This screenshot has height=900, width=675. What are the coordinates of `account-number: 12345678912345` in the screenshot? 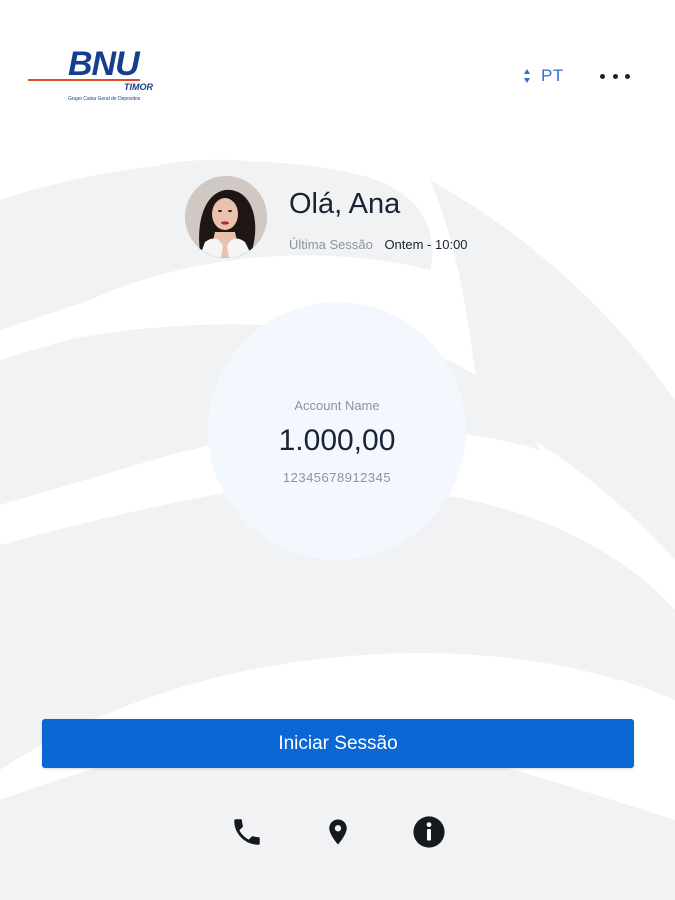 It's located at (337, 477).